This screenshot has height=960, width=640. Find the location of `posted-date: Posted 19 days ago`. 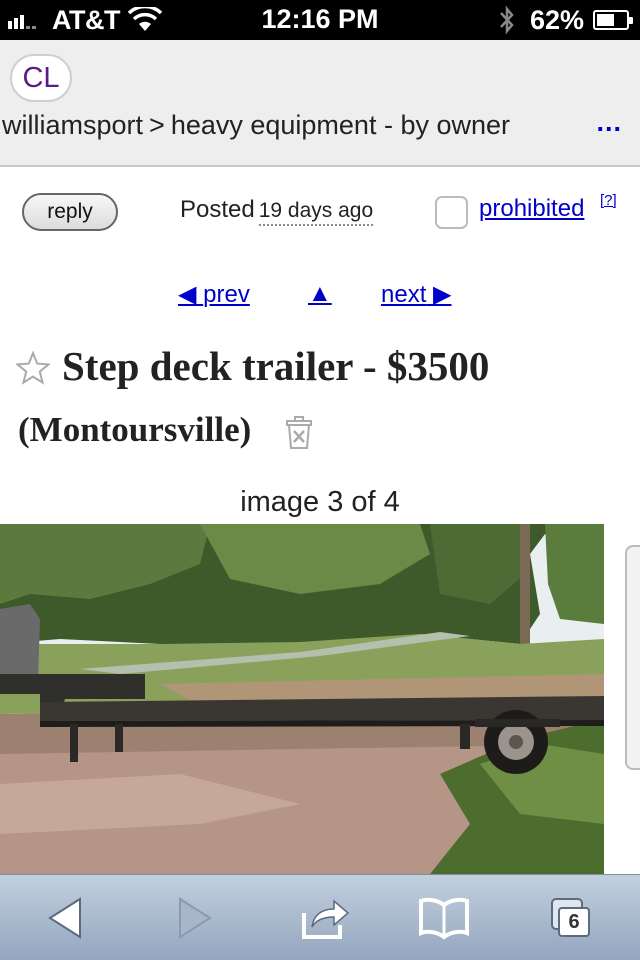

posted-date: Posted 19 days ago is located at coordinates (277, 211).